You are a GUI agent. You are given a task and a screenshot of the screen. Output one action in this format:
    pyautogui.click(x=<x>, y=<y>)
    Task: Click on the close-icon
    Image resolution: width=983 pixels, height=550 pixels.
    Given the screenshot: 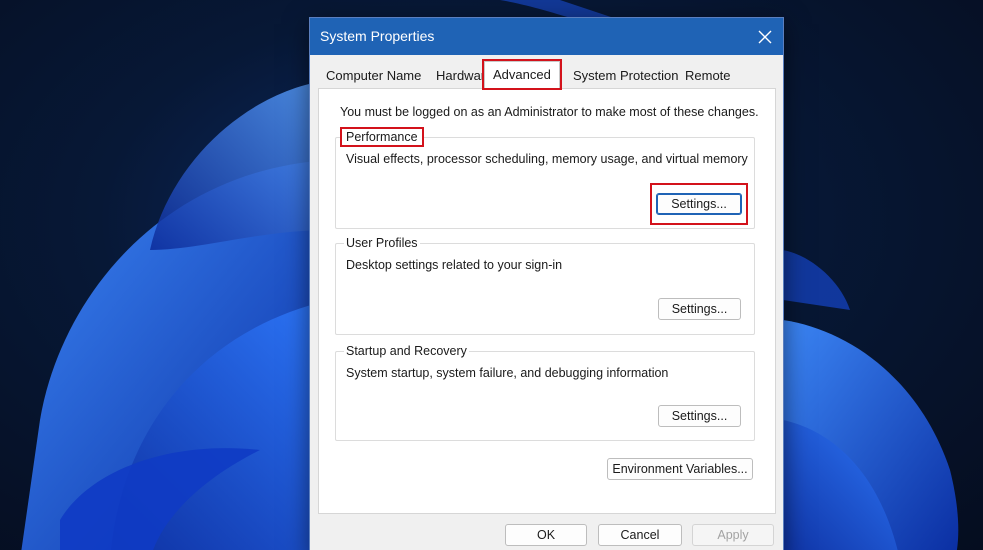 What is the action you would take?
    pyautogui.click(x=765, y=36)
    